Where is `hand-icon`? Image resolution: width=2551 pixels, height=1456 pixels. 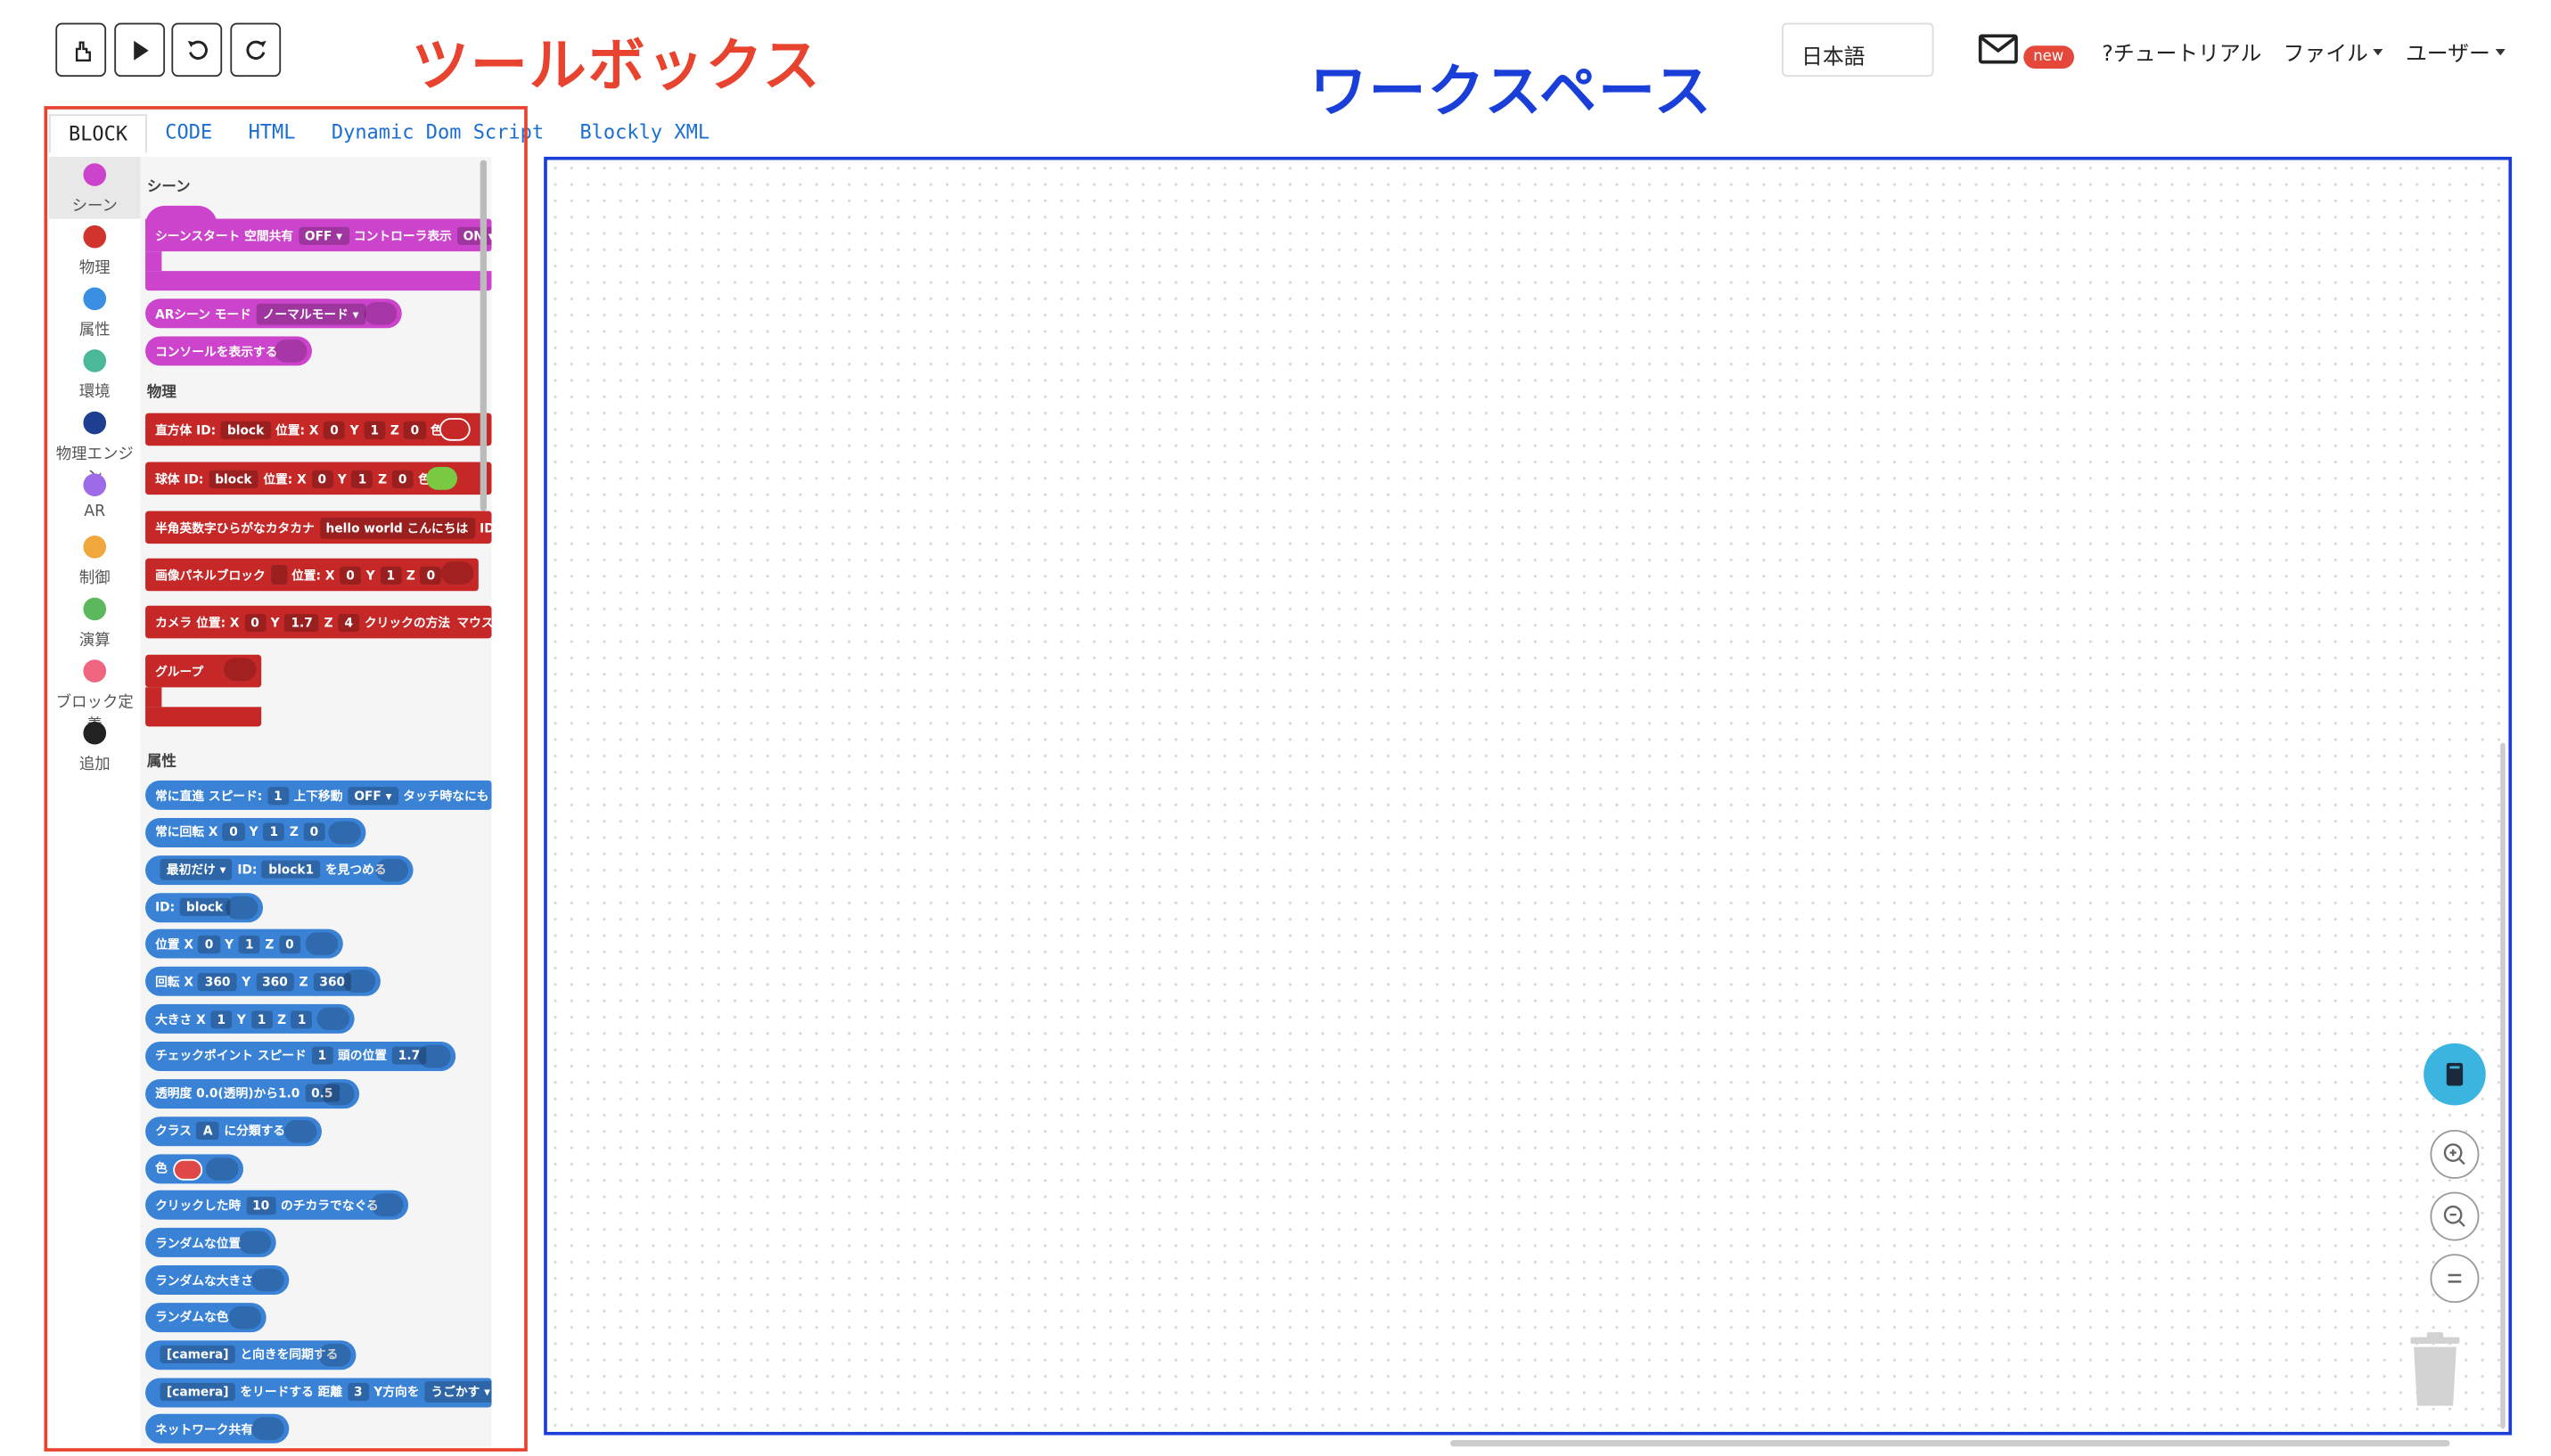 hand-icon is located at coordinates (83, 50).